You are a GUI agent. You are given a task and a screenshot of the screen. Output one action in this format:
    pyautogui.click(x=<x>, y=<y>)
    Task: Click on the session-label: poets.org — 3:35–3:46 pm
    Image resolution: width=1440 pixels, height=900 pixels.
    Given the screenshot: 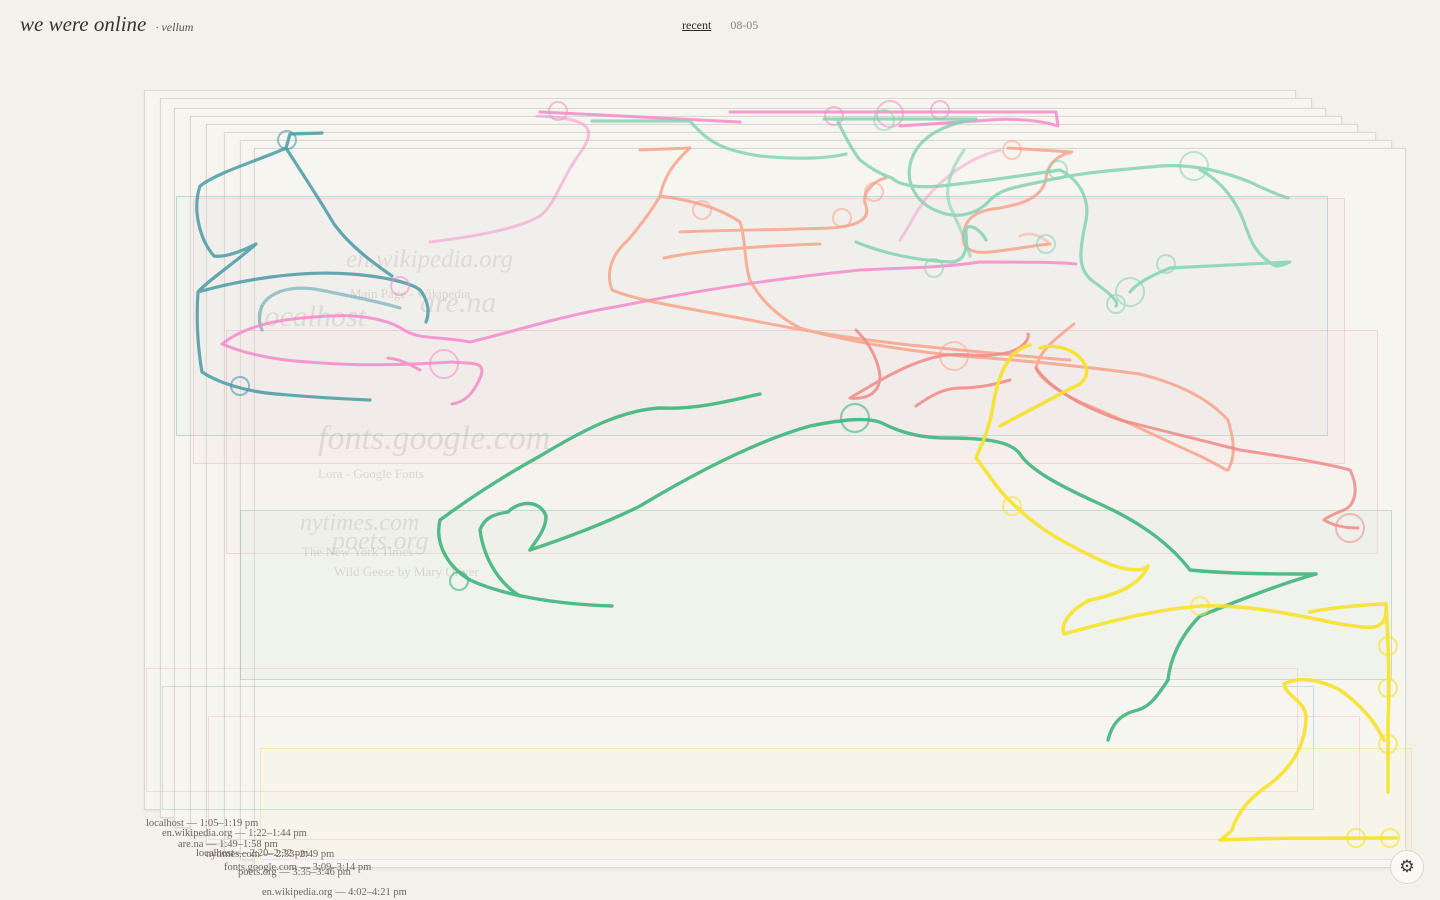 What is the action you would take?
    pyautogui.click(x=294, y=872)
    